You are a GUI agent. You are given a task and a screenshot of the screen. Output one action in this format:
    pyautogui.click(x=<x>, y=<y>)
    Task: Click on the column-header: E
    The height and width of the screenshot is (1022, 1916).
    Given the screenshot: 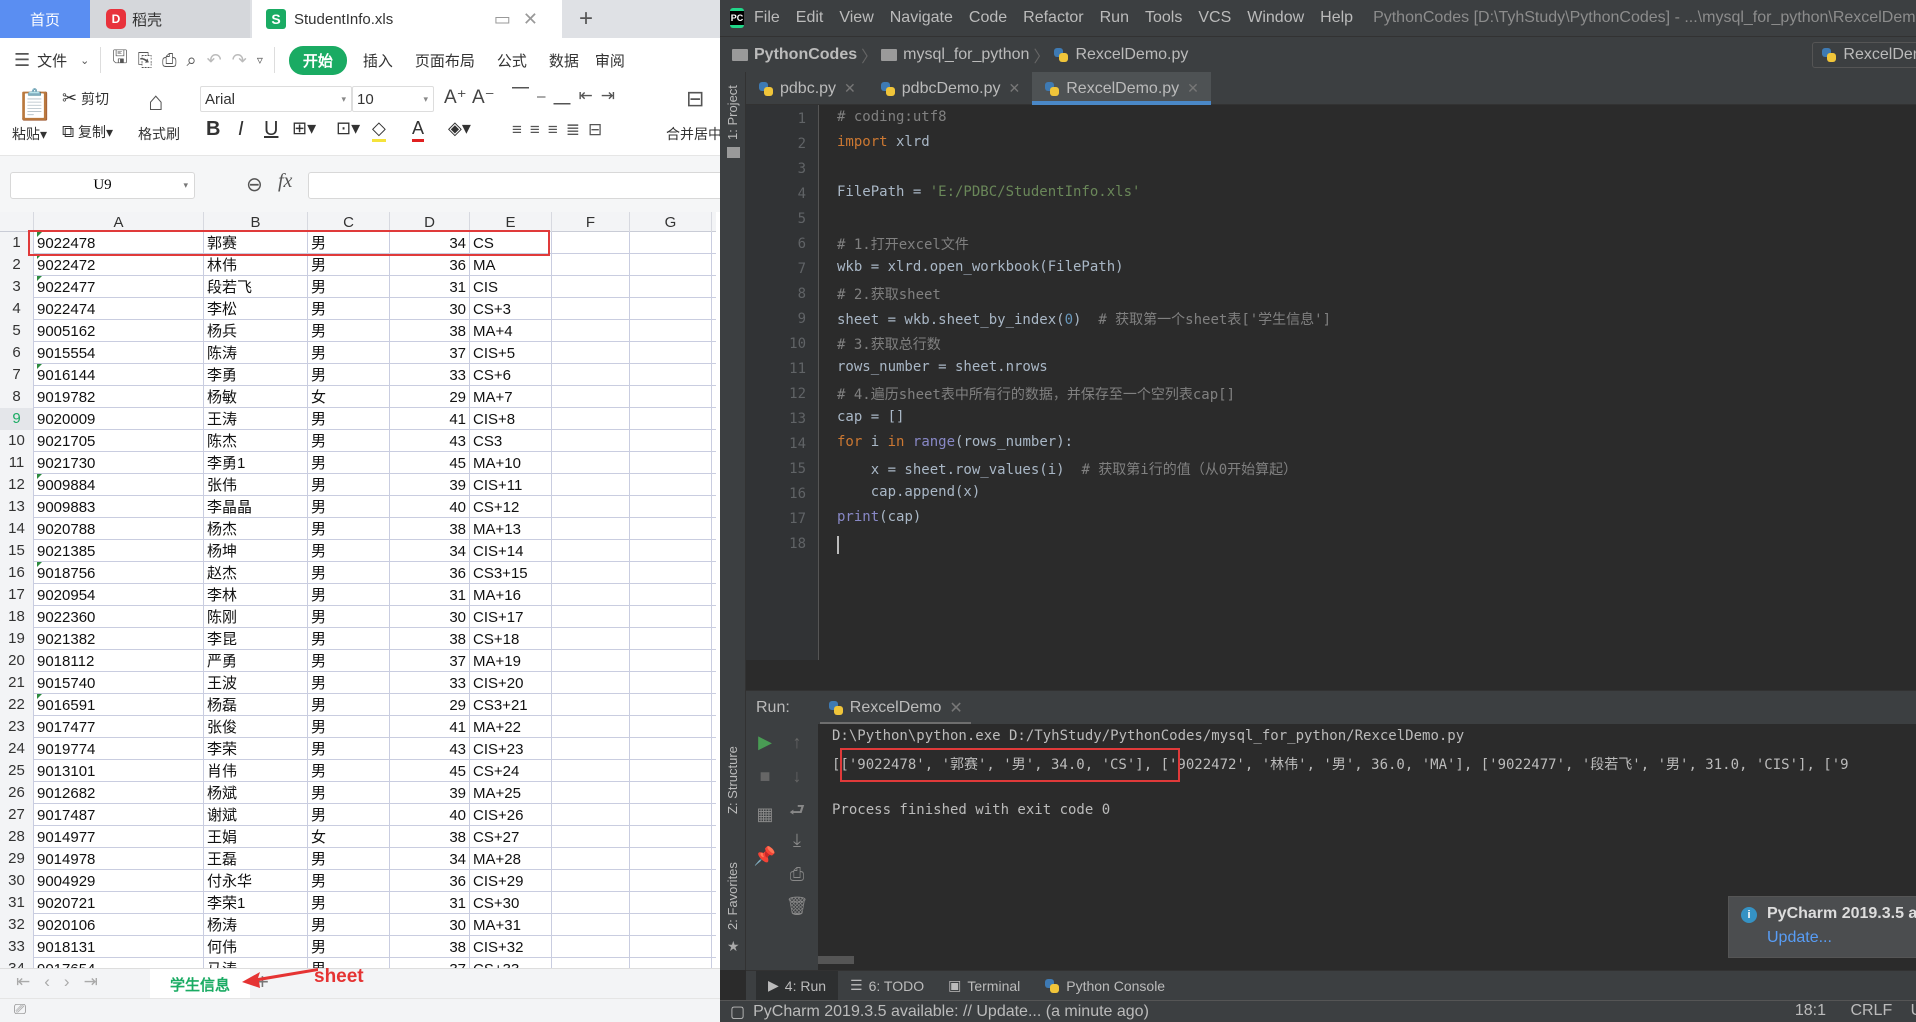 What is the action you would take?
    pyautogui.click(x=511, y=222)
    